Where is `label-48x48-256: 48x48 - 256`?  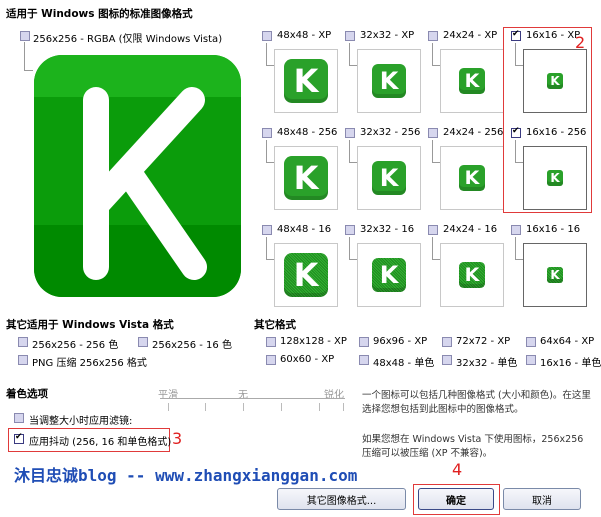 label-48x48-256: 48x48 - 256 is located at coordinates (307, 132).